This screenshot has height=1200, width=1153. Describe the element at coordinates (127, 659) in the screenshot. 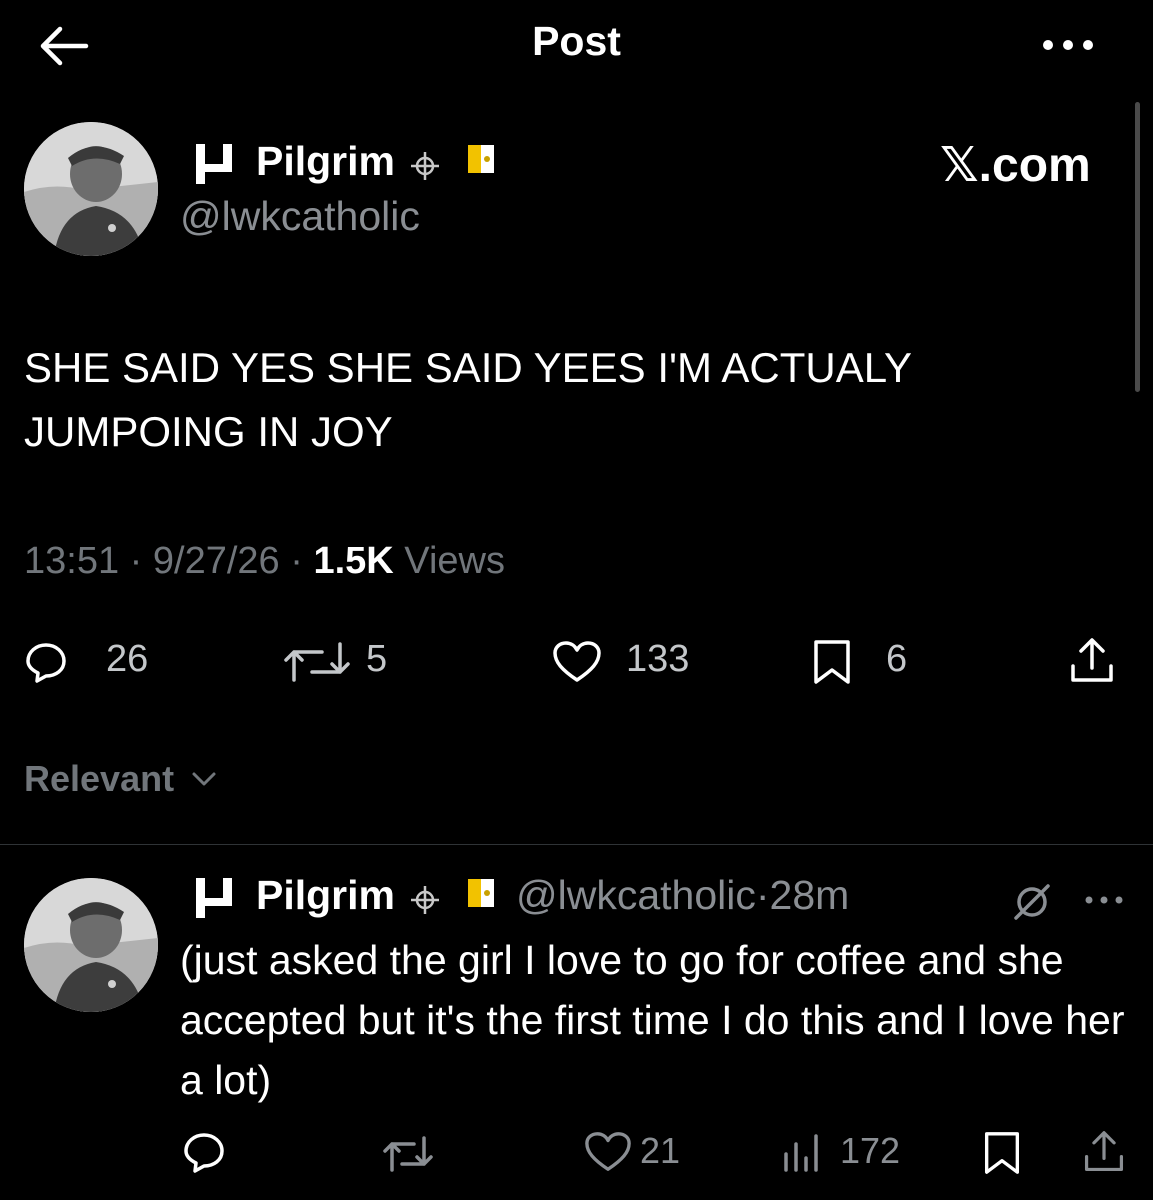

I see `reply-count: 26` at that location.